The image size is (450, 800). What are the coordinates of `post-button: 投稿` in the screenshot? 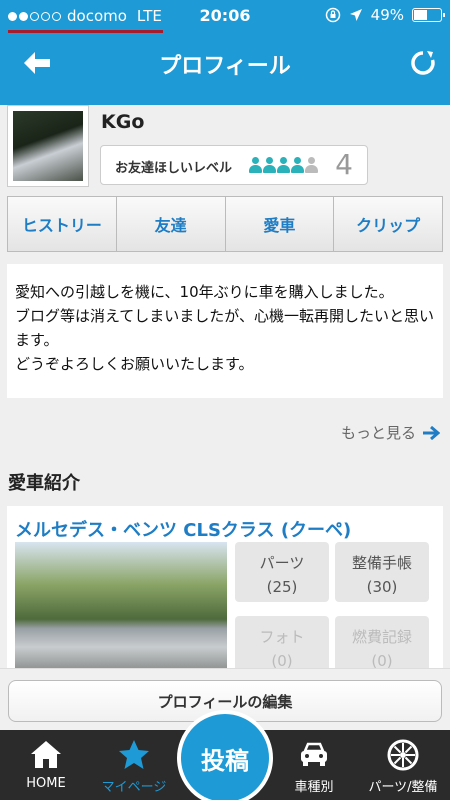 It's located at (225, 755).